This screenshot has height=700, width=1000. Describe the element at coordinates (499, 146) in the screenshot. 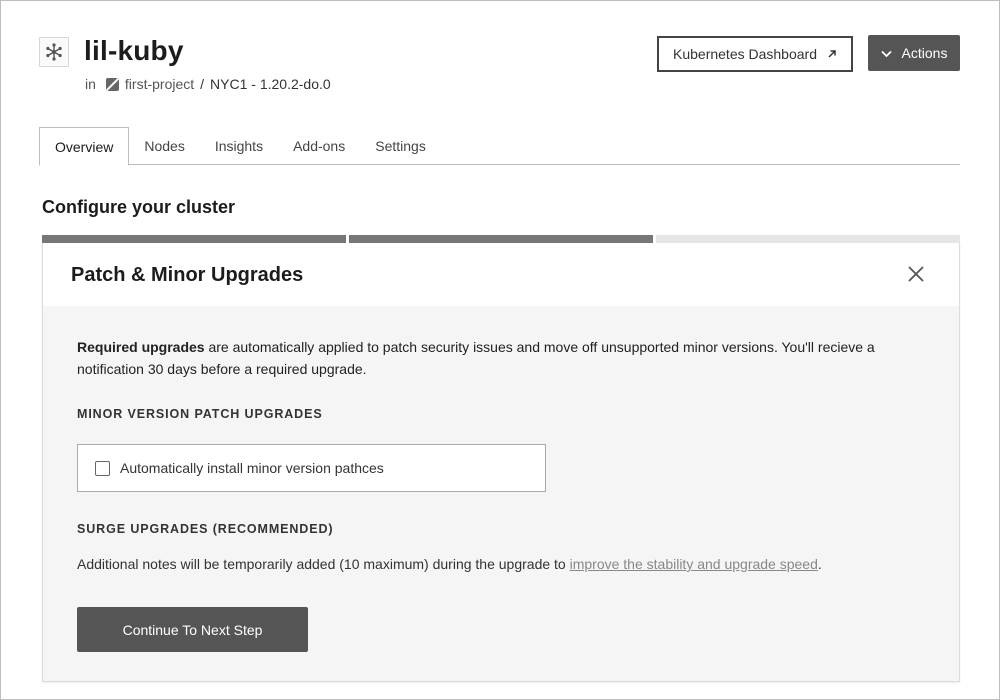

I see `tab-bar: Overview Nodes Insights Add-ons Settings` at that location.